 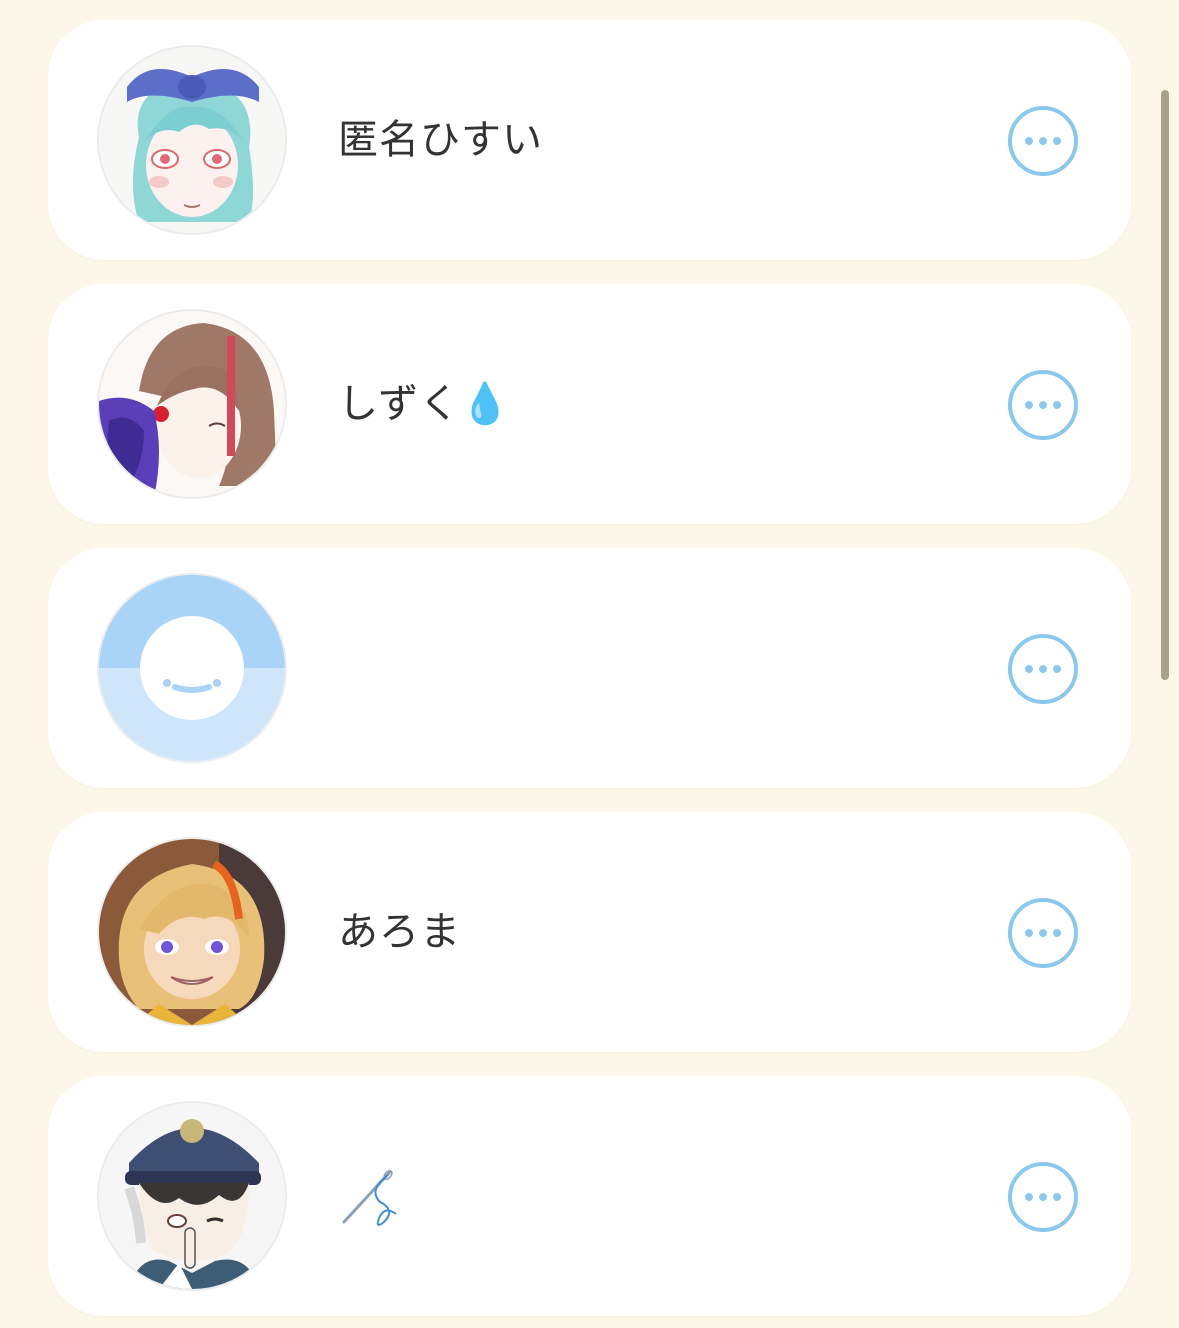 What do you see at coordinates (1165, 385) in the screenshot?
I see `scrollbar` at bounding box center [1165, 385].